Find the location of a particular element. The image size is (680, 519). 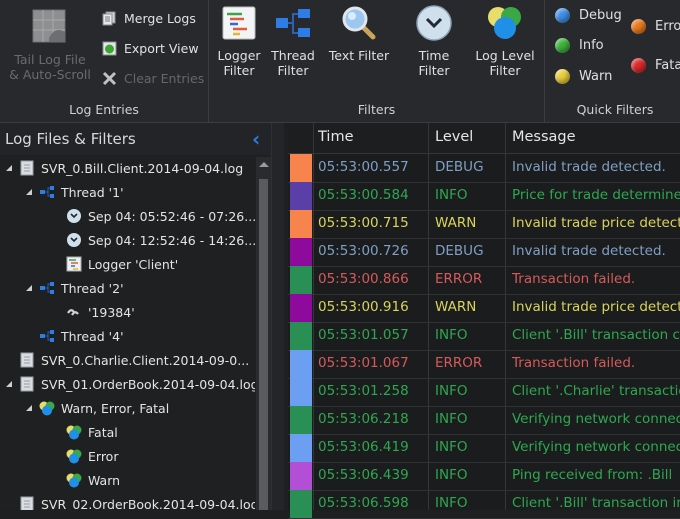

log-time-cell: 05:53:00.557 is located at coordinates (363, 167).